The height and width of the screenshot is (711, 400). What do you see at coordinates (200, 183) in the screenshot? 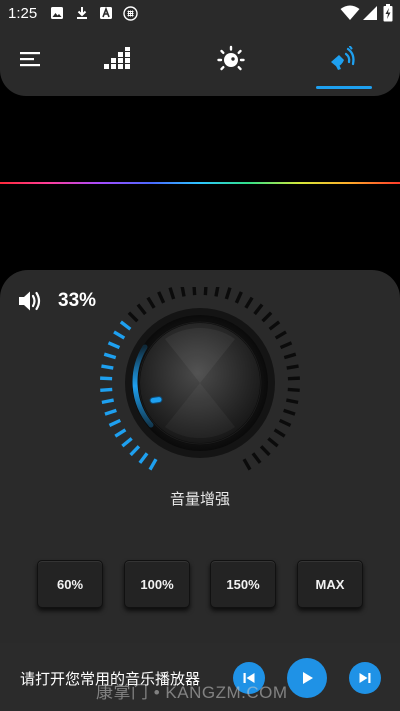
I see `audio-visualizer-line` at bounding box center [200, 183].